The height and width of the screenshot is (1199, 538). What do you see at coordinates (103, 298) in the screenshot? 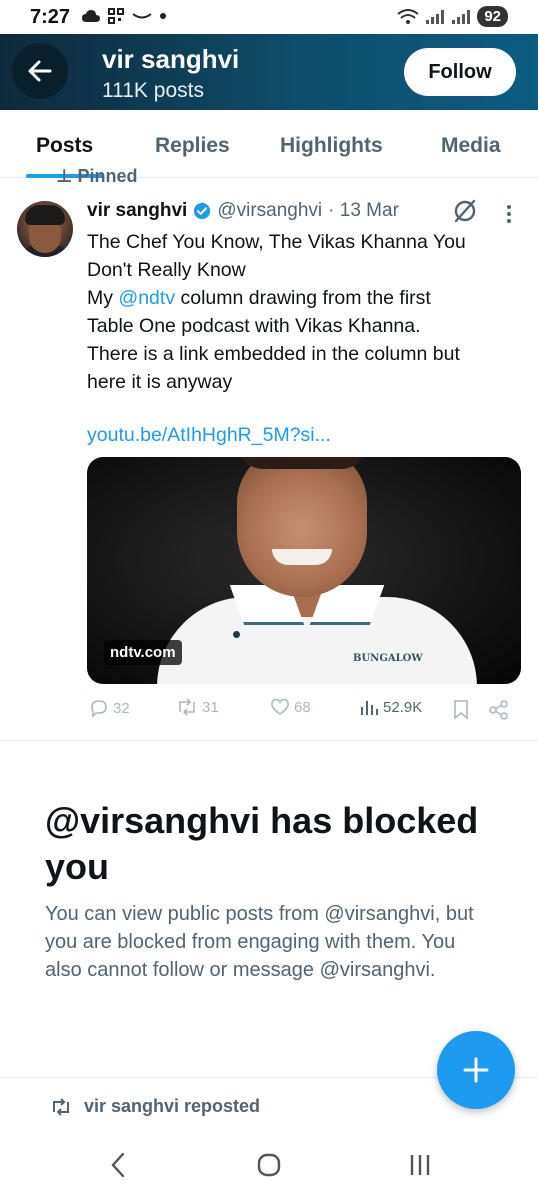
I see `tweet-line-part: My` at bounding box center [103, 298].